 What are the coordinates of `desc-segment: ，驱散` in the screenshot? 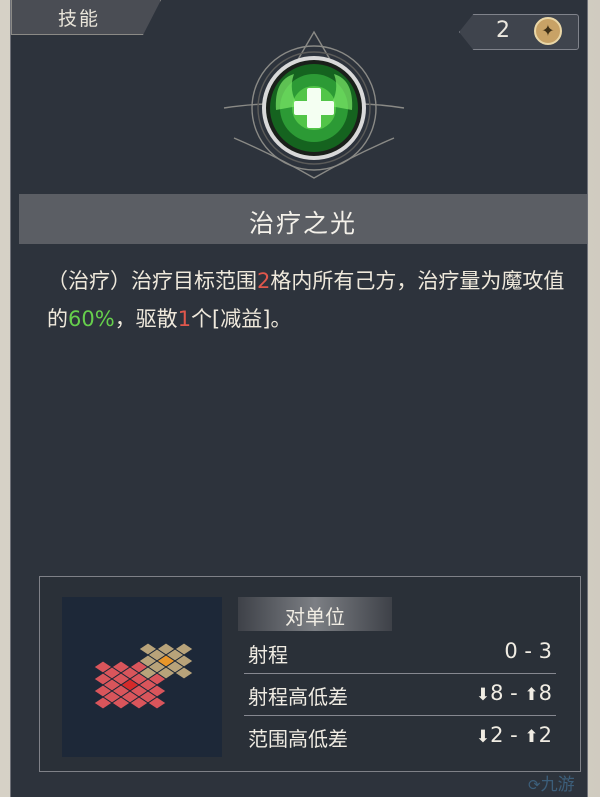 It's located at (146, 319).